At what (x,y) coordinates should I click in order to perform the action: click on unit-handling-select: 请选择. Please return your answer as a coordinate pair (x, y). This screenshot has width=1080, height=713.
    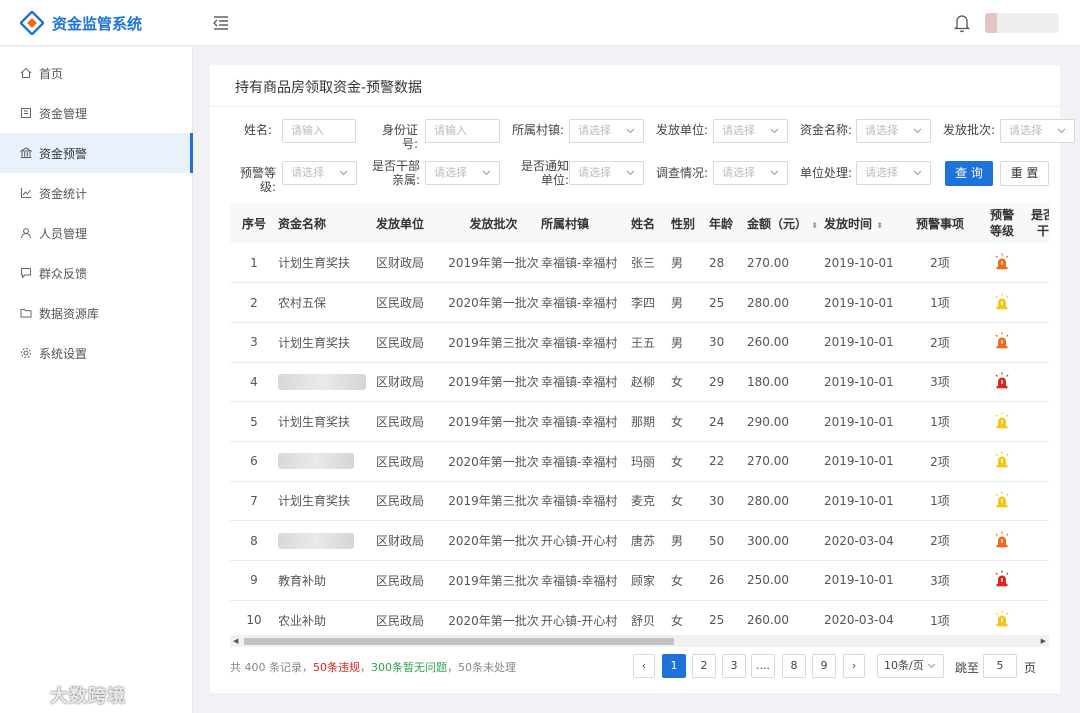
    Looking at the image, I should click on (893, 173).